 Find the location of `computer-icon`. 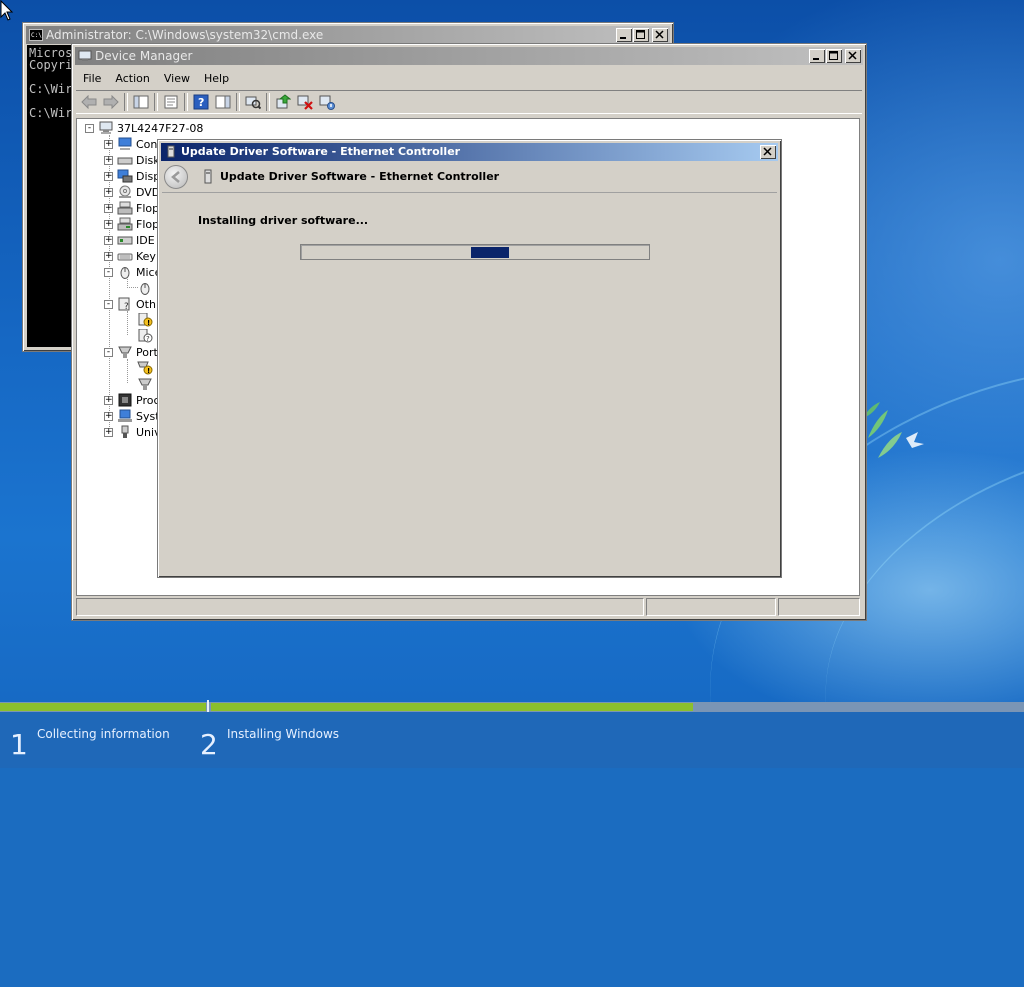

computer-icon is located at coordinates (125, 143).